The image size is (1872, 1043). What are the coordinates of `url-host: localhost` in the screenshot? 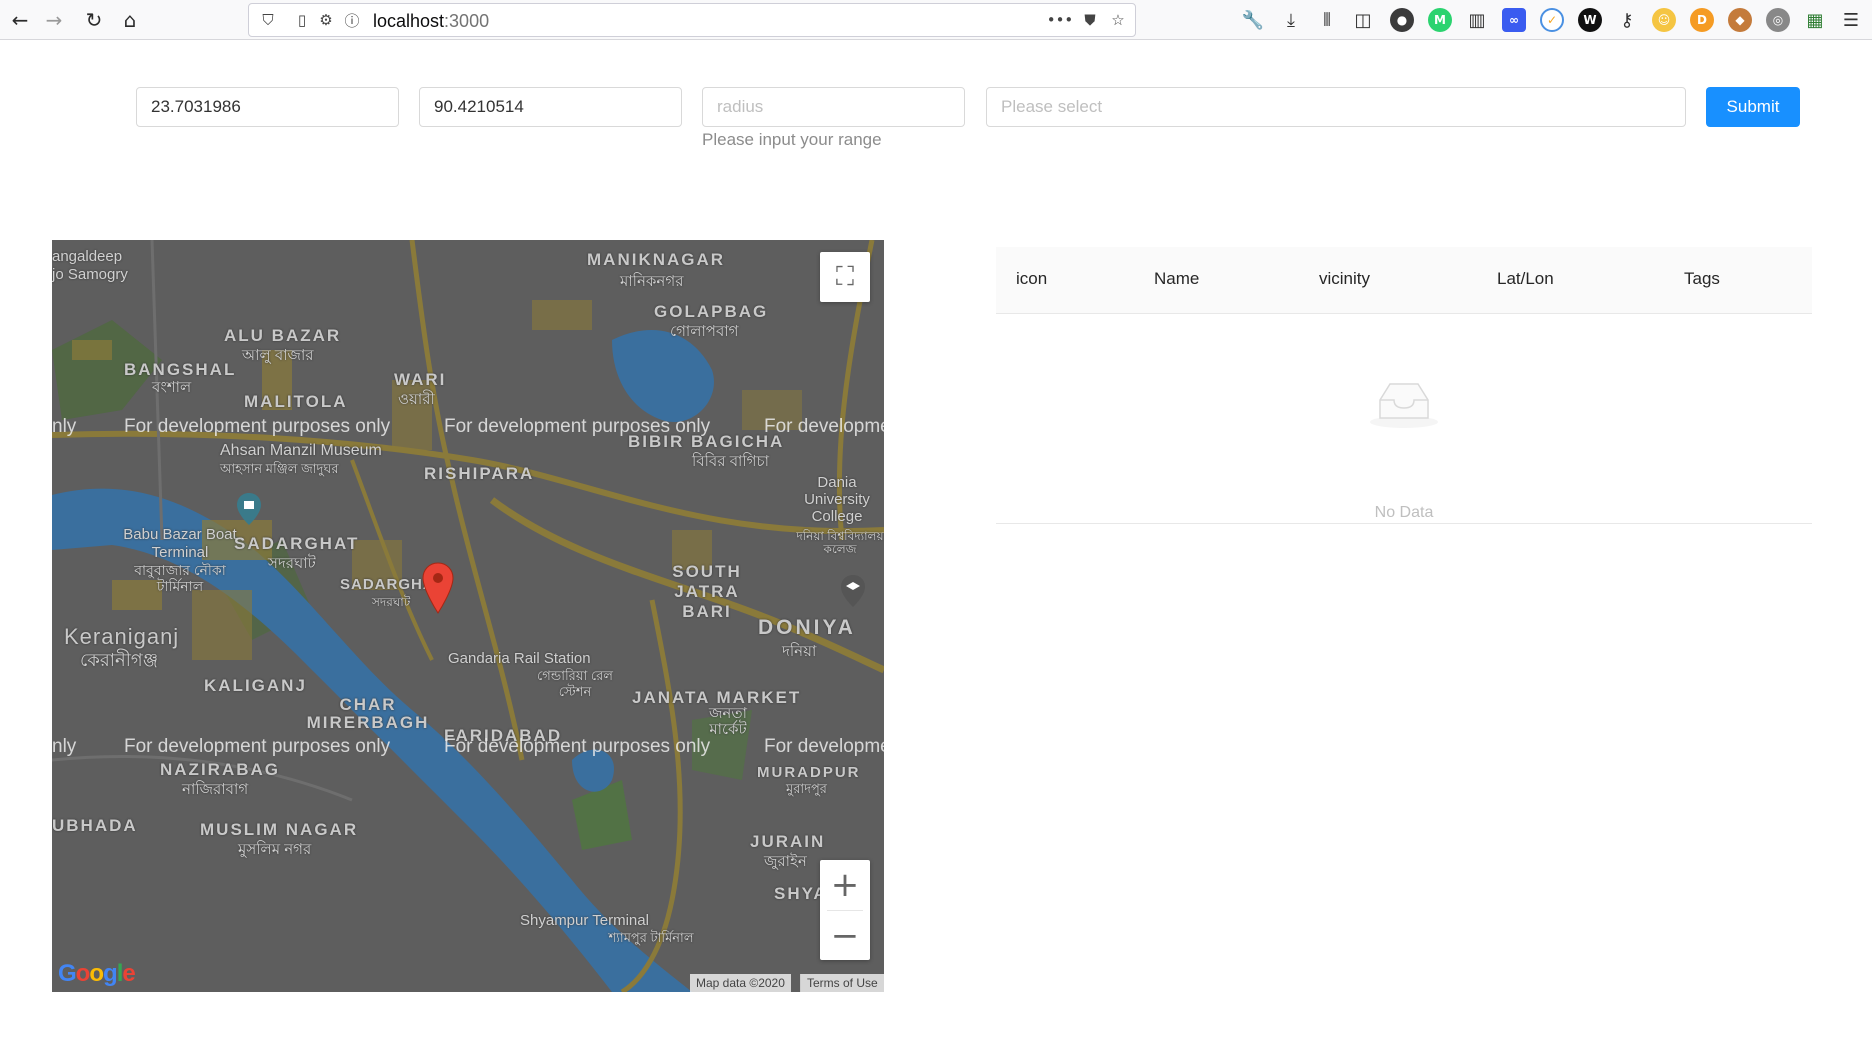 It's located at (409, 21).